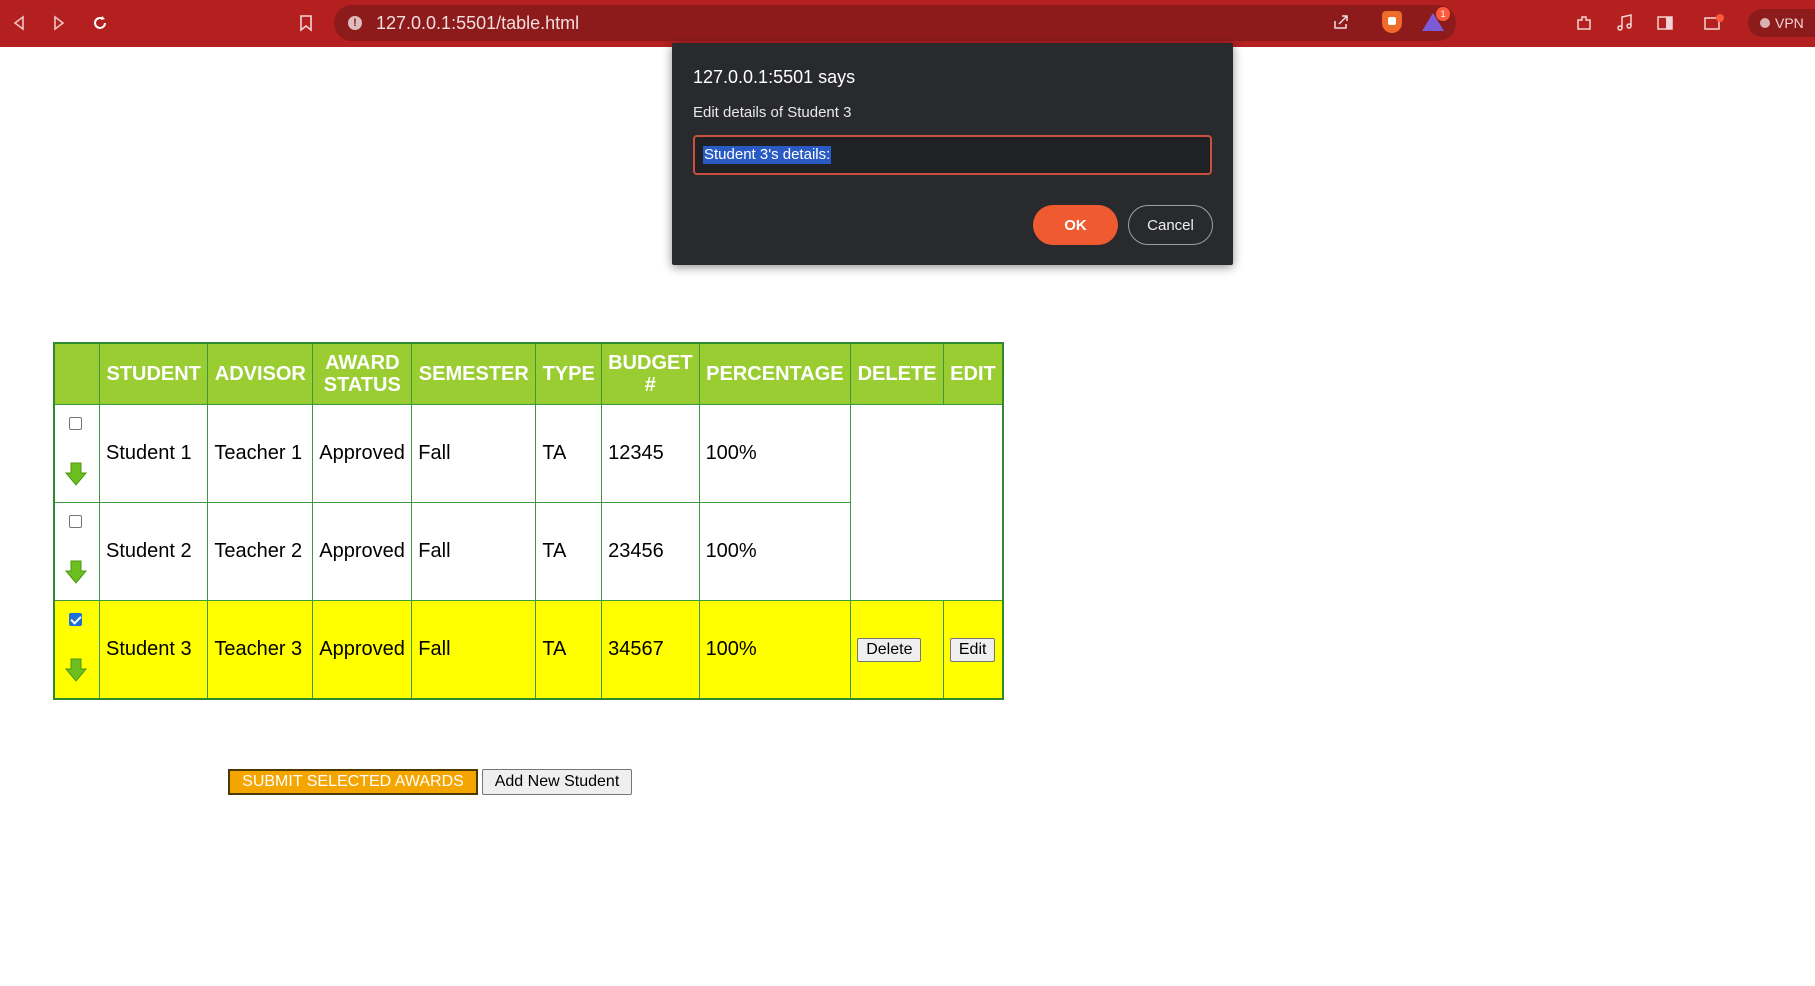 Image resolution: width=1815 pixels, height=986 pixels. I want to click on cell-student: Student 2, so click(153, 551).